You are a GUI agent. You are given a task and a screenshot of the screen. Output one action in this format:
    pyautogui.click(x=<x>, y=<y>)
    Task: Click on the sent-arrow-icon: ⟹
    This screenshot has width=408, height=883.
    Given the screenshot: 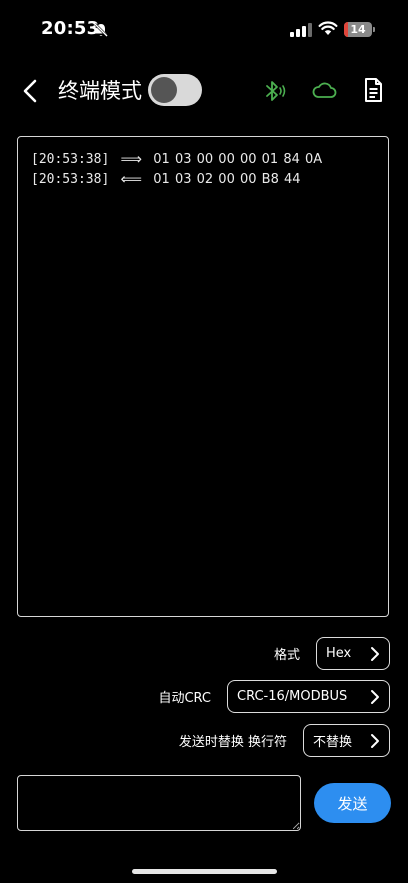 What is the action you would take?
    pyautogui.click(x=131, y=159)
    